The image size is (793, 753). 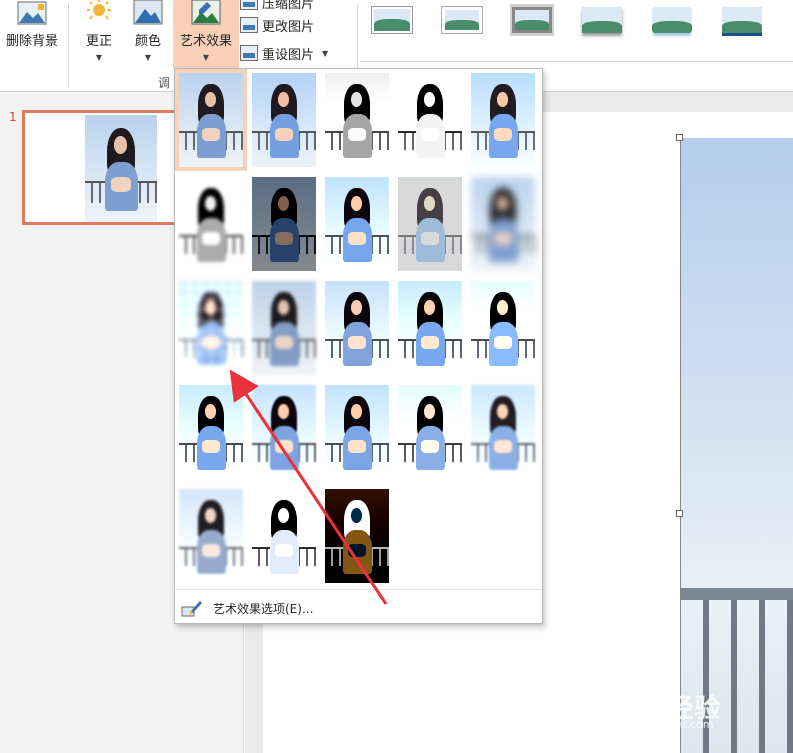 I want to click on artistic-effects-button: 艺术效果 ▼, so click(x=206, y=34).